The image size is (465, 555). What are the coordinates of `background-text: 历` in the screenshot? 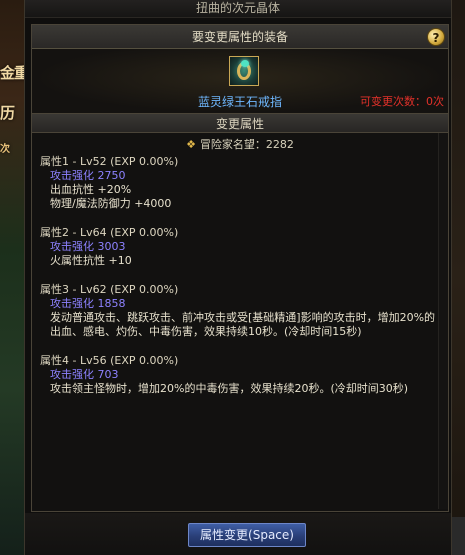 It's located at (8, 113).